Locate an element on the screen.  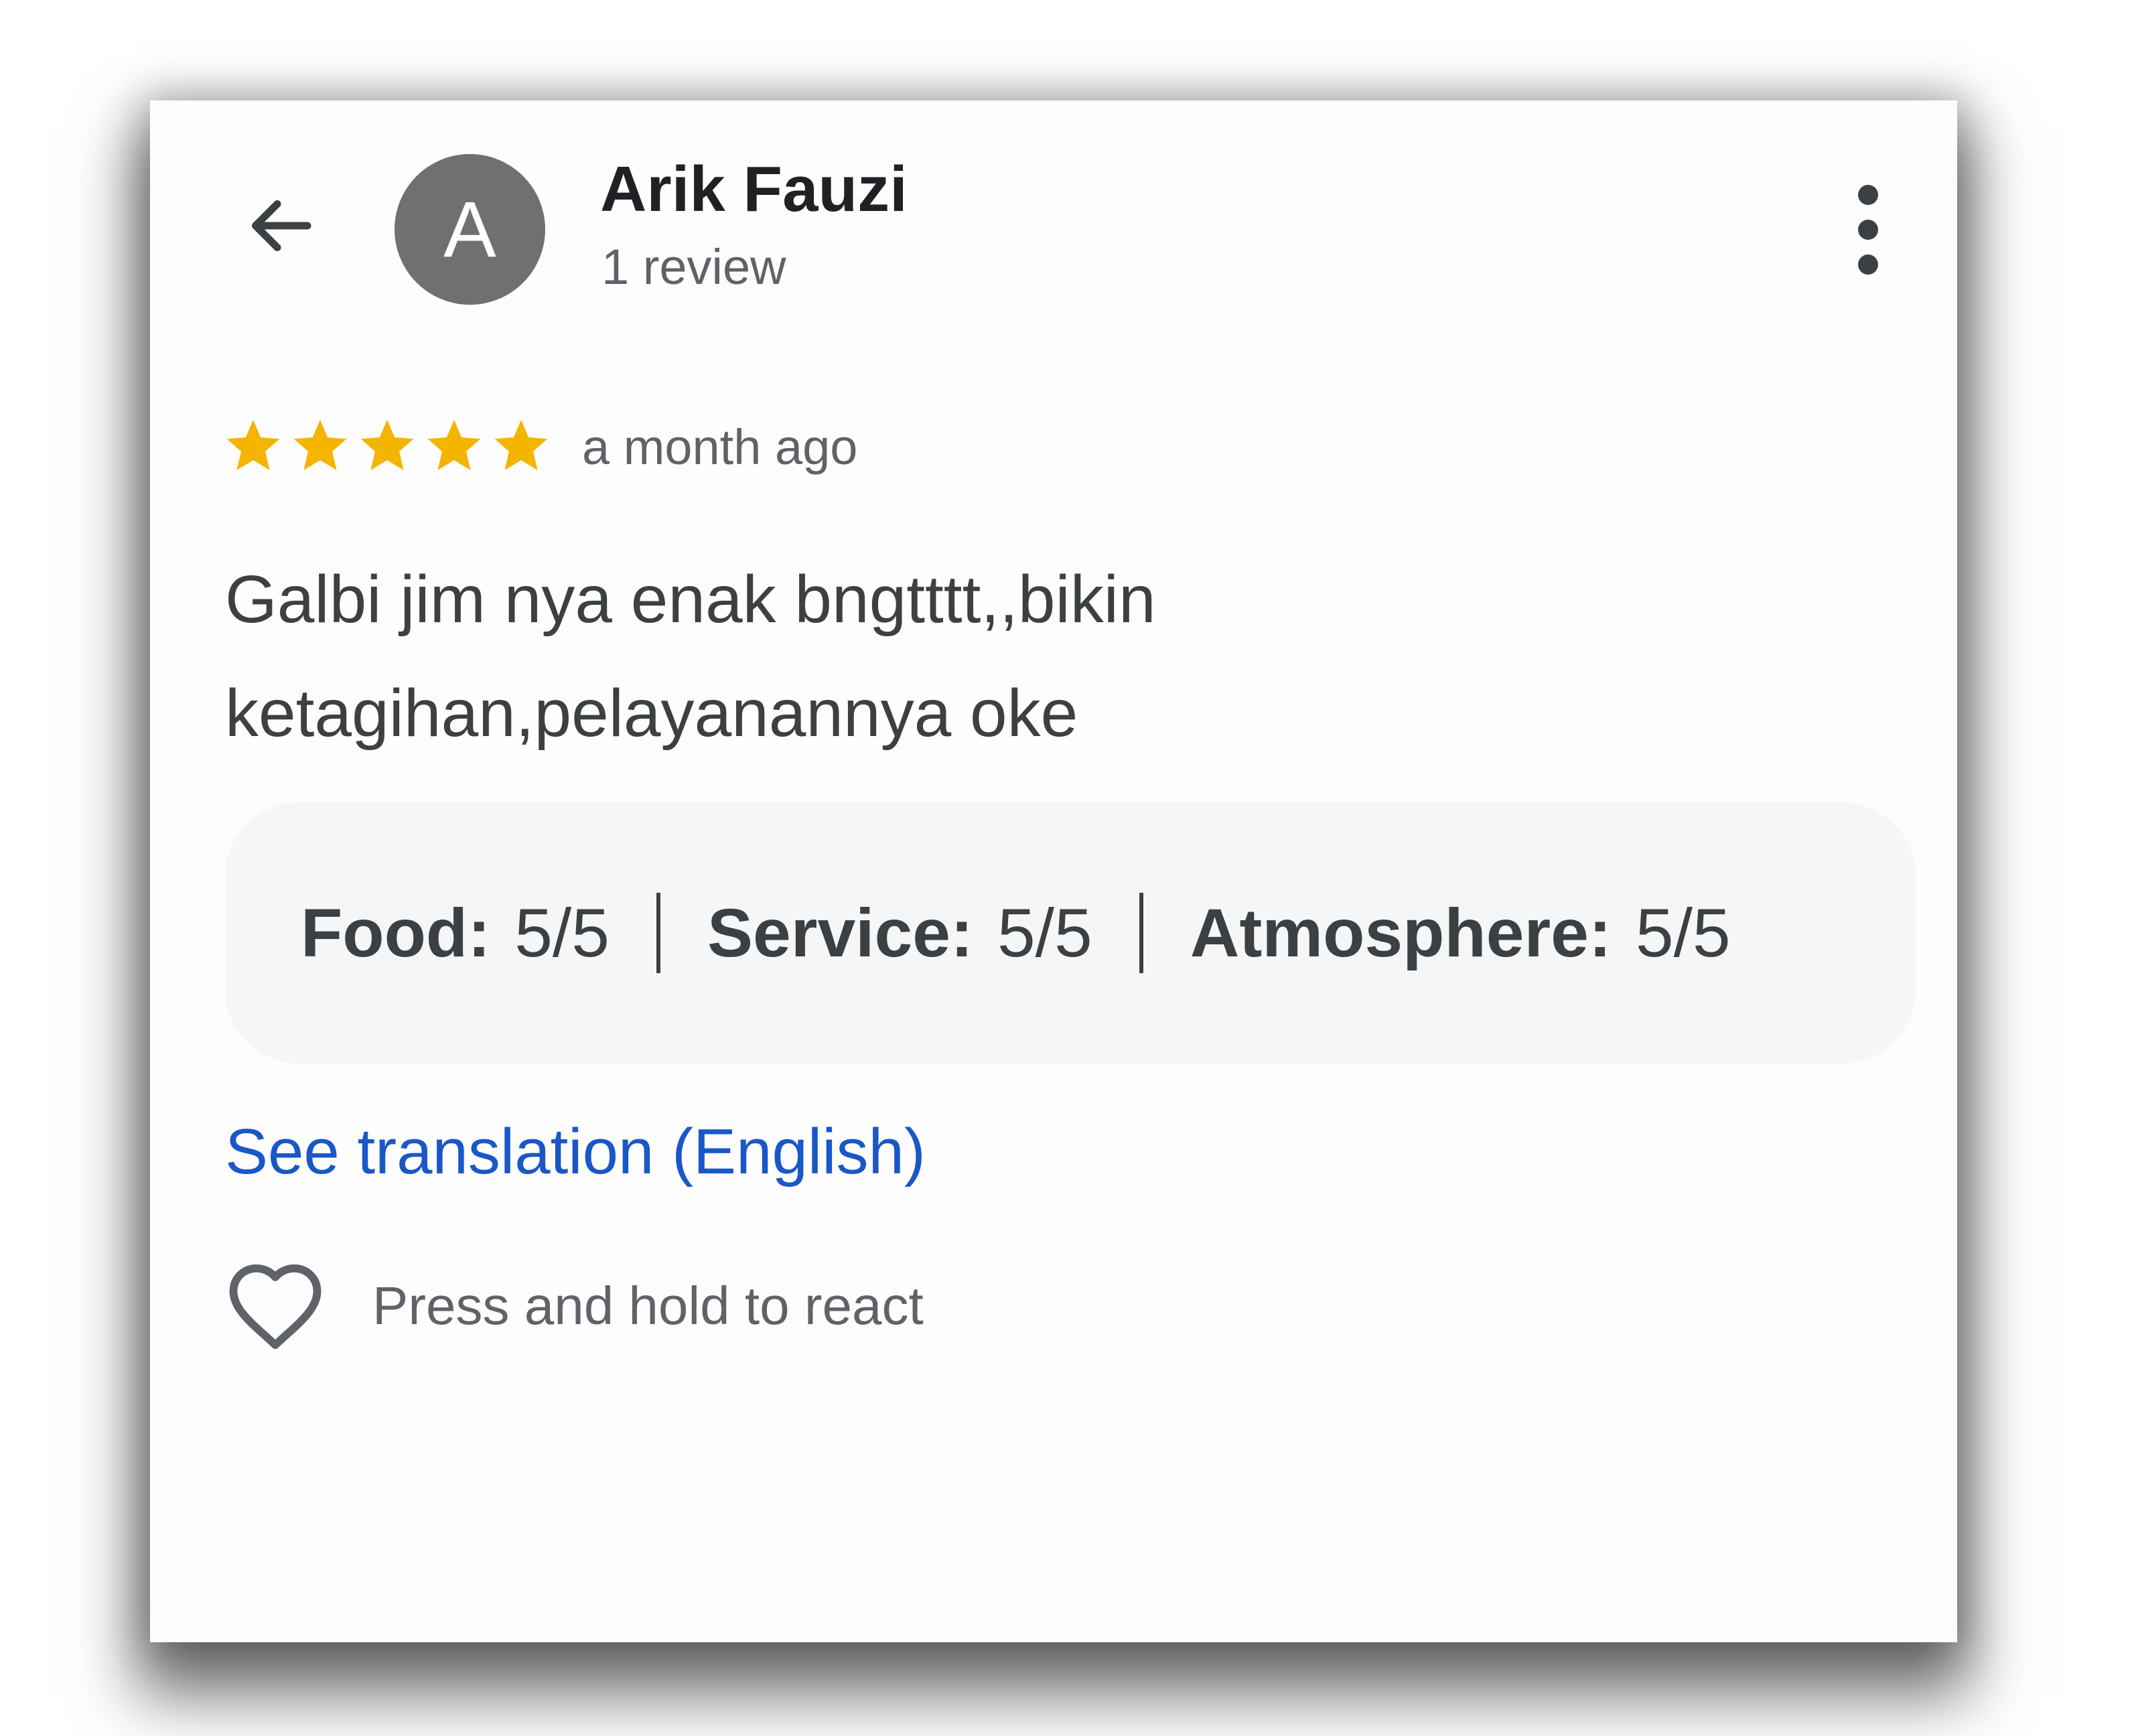
user-name: Arik Fauzi is located at coordinates (754, 189).